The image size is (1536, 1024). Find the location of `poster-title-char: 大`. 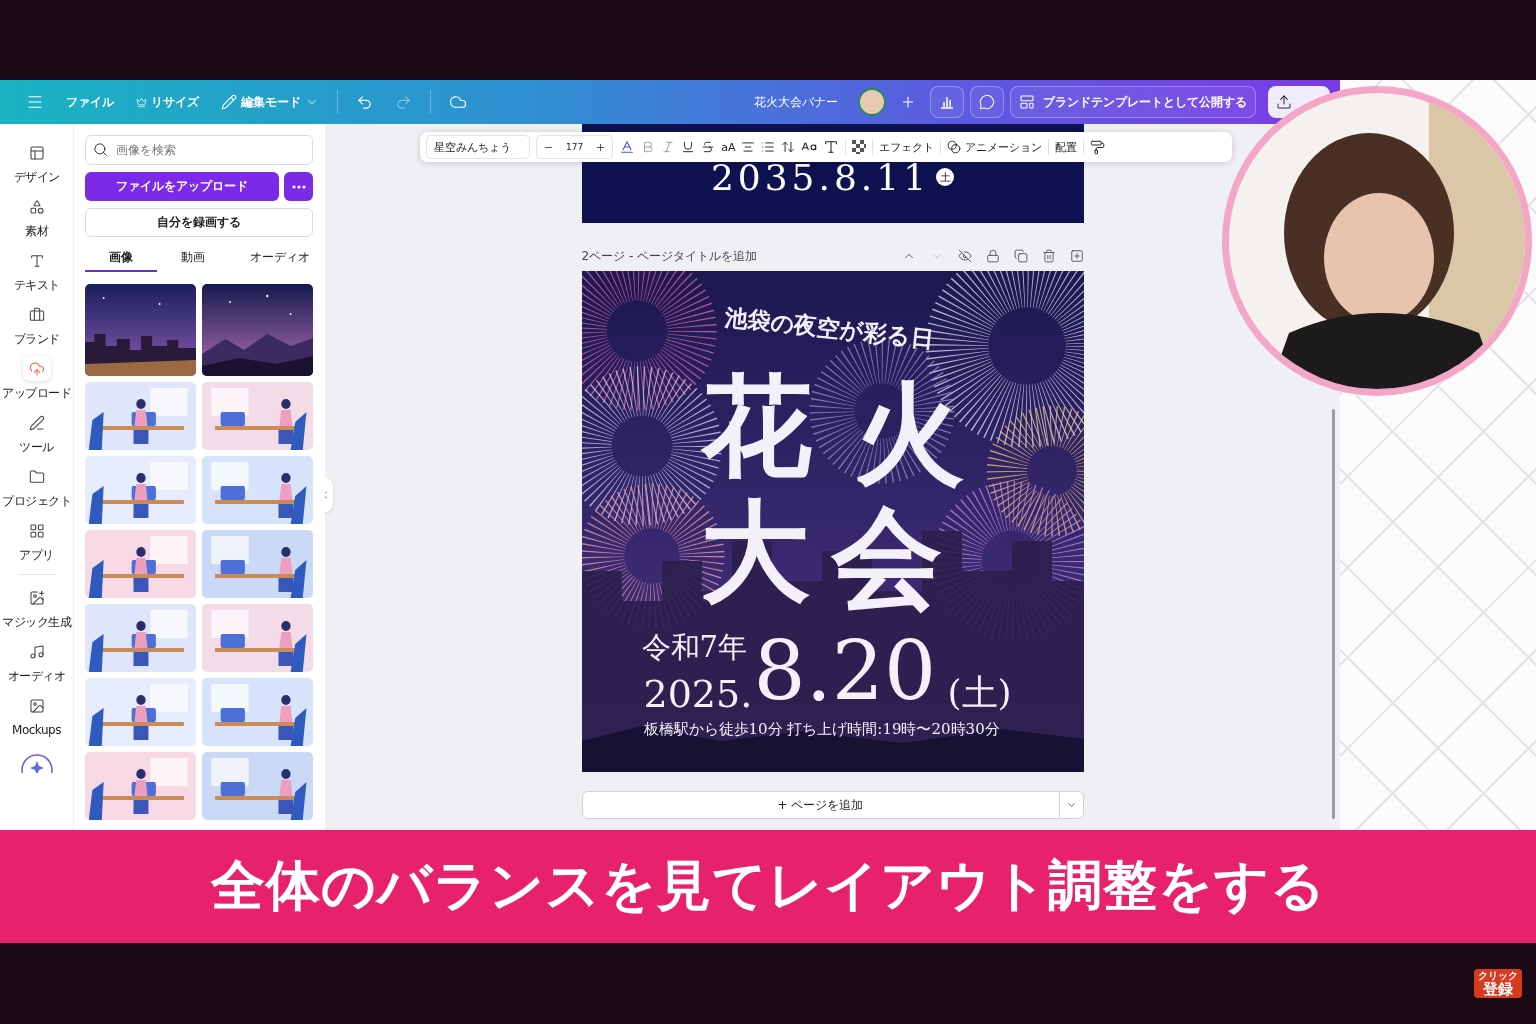

poster-title-char: 大 is located at coordinates (754, 552).